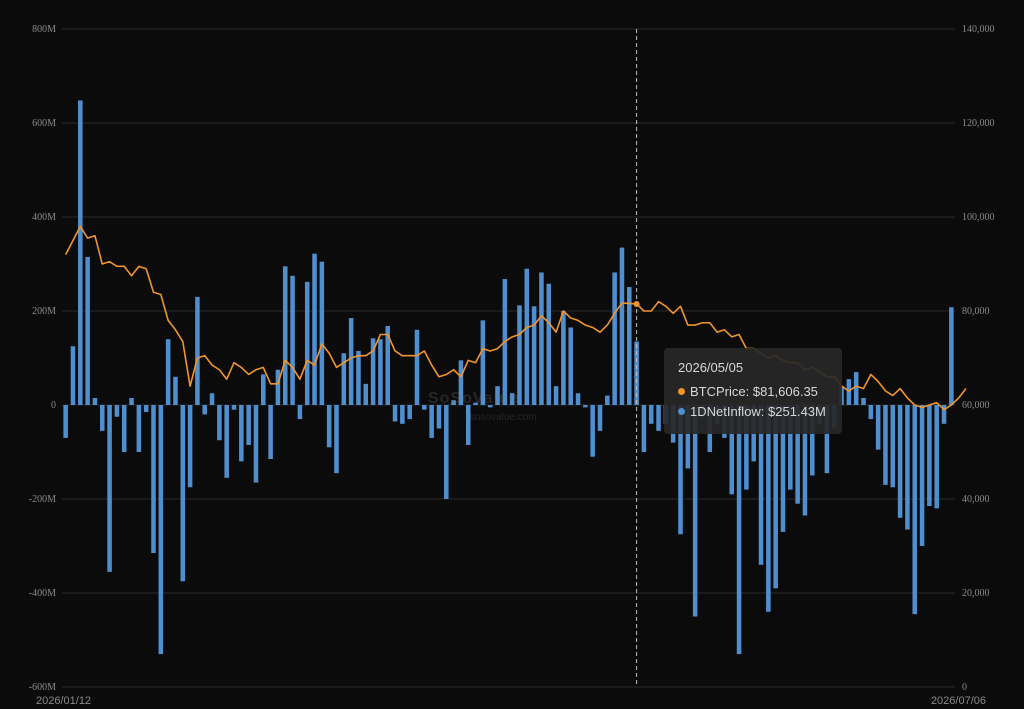 The width and height of the screenshot is (1024, 709). I want to click on left-axis: 800M 600M 400M 200M 0 -200M -400M -600M, so click(42, 358).